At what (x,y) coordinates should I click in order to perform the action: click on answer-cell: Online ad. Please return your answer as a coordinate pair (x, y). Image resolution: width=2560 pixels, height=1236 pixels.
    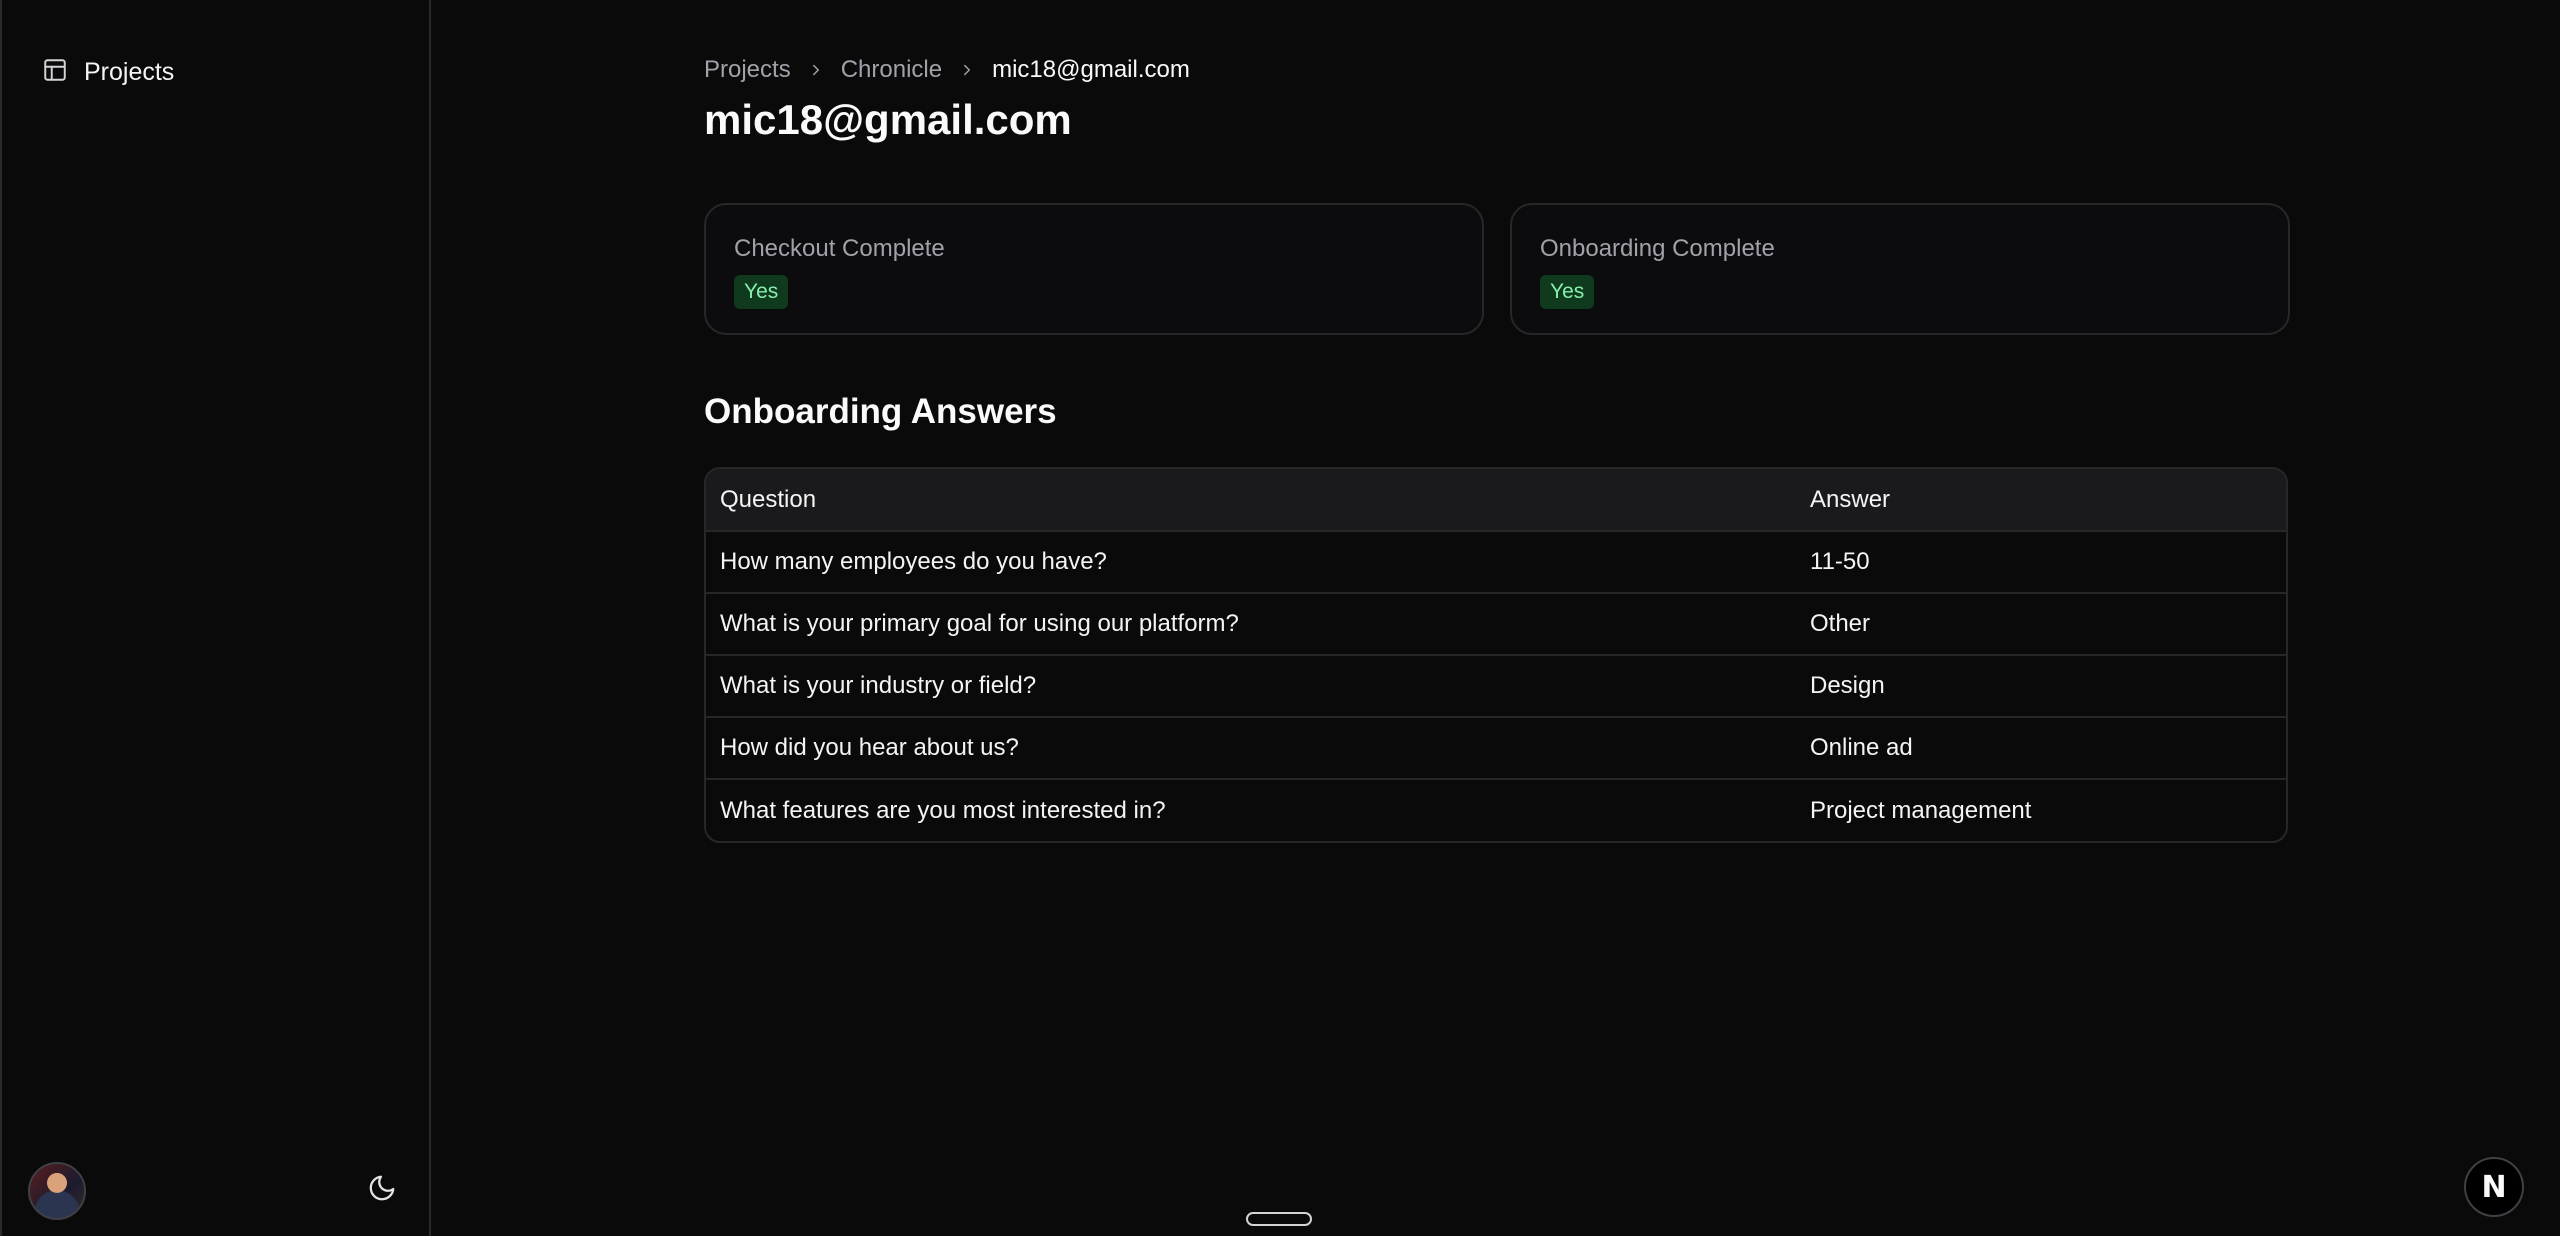
    Looking at the image, I should click on (1861, 747).